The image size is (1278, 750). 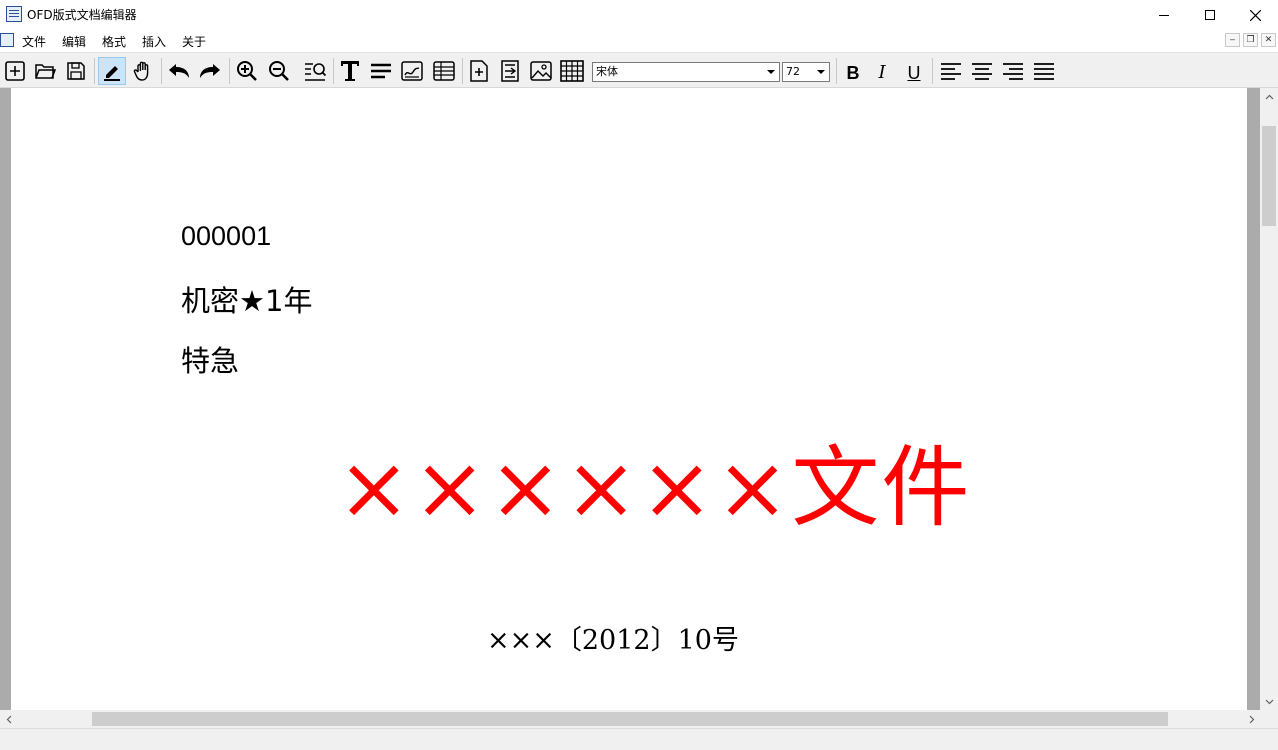 I want to click on zoom-out-button, so click(x=279, y=71).